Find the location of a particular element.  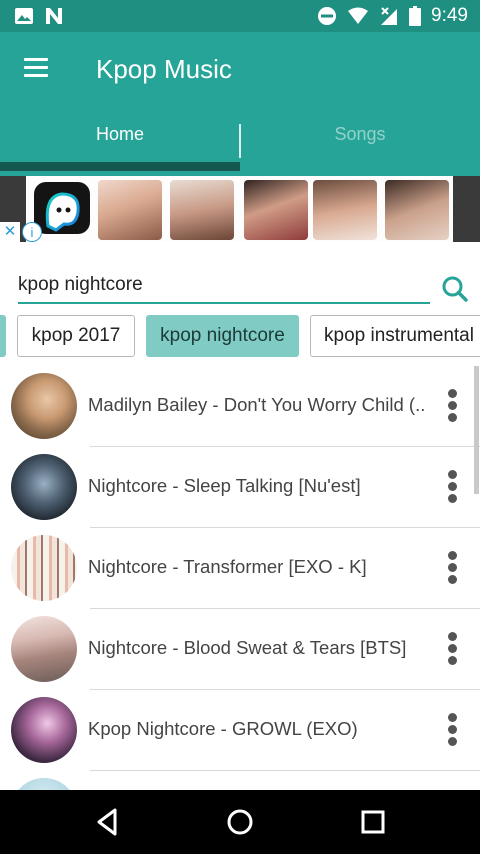

status-time: 9:49 is located at coordinates (449, 15).